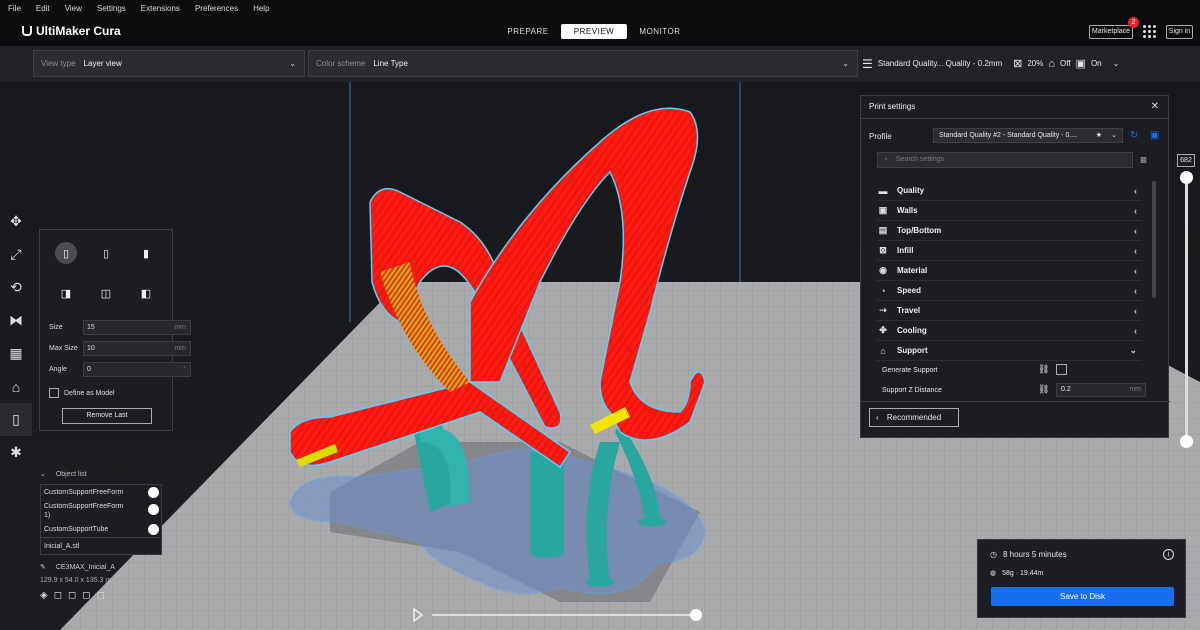 This screenshot has height=630, width=1200. What do you see at coordinates (696, 615) in the screenshot?
I see `playback-slider-handle` at bounding box center [696, 615].